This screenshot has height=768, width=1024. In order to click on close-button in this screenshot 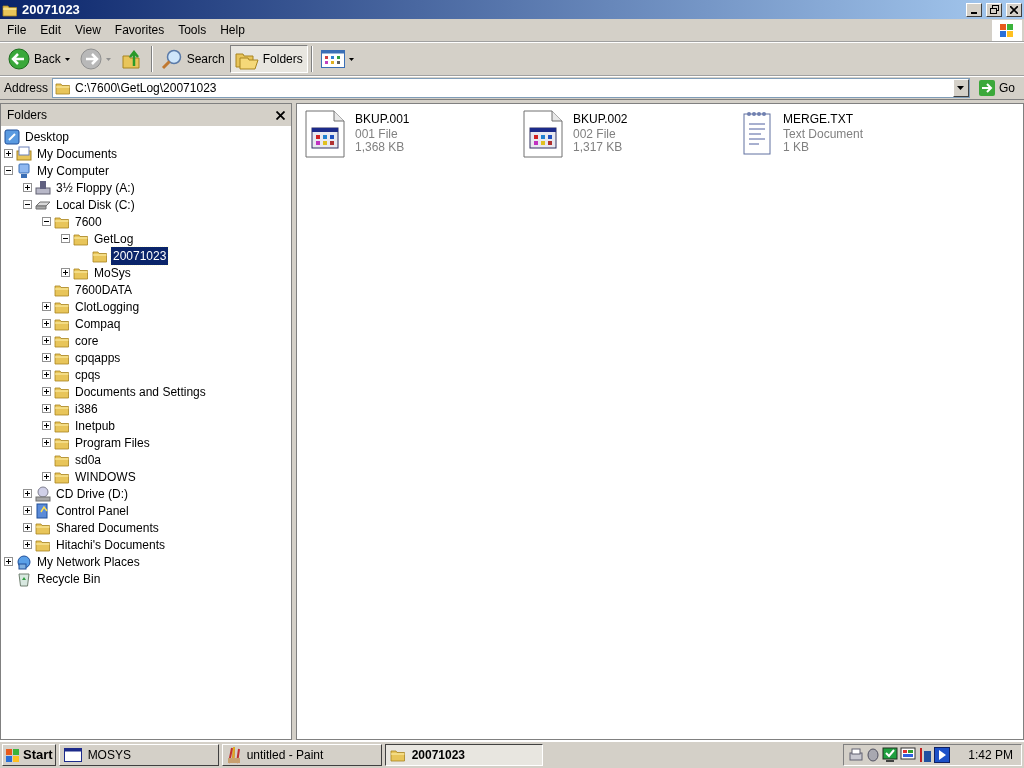, I will do `click(280, 115)`.